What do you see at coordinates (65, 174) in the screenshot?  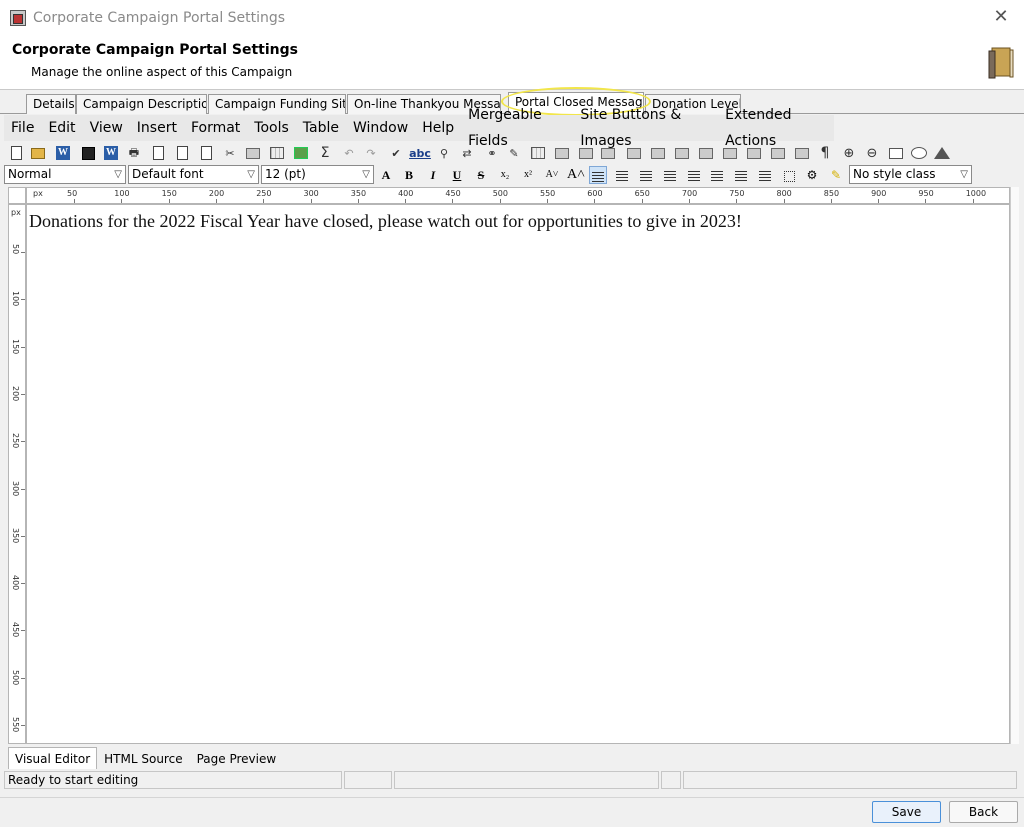 I see `paragraph-style-select: Normal ▽` at bounding box center [65, 174].